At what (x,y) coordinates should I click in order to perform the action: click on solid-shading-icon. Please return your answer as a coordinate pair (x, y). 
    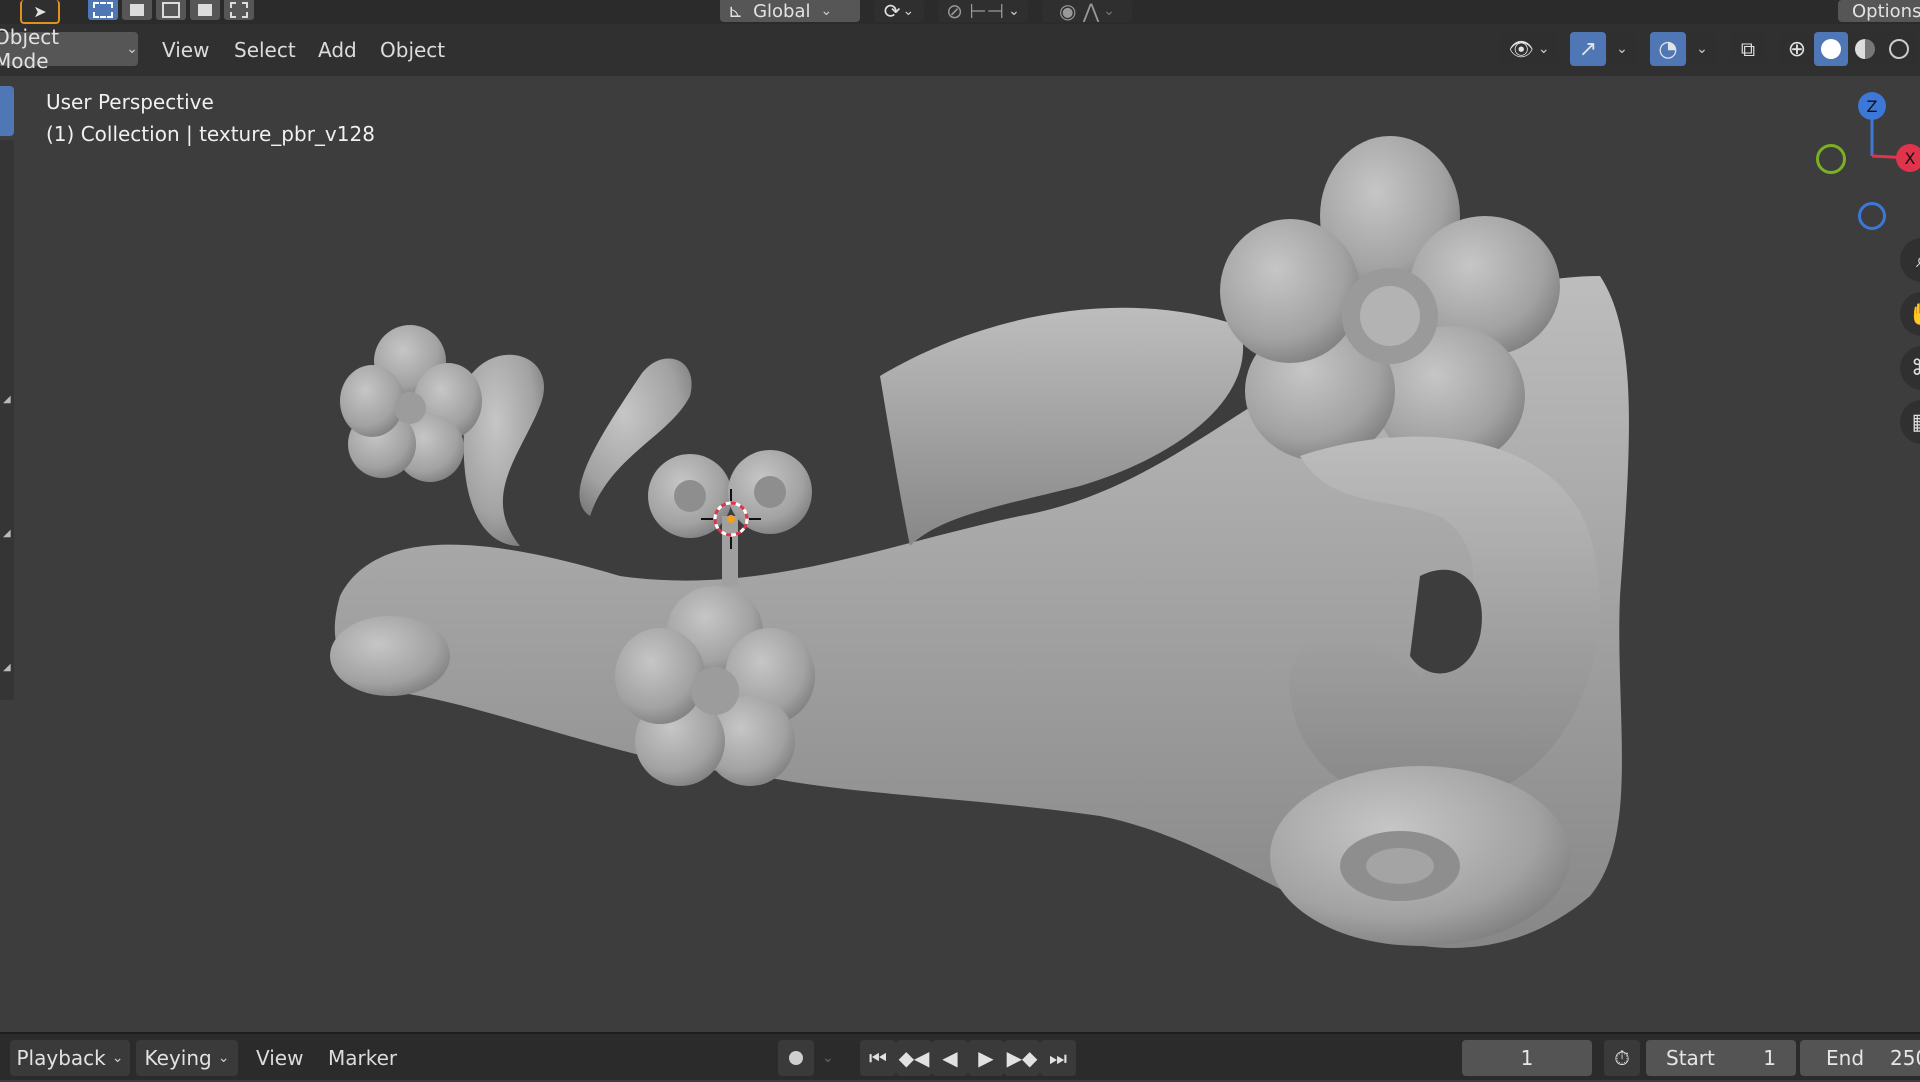
    Looking at the image, I should click on (1831, 49).